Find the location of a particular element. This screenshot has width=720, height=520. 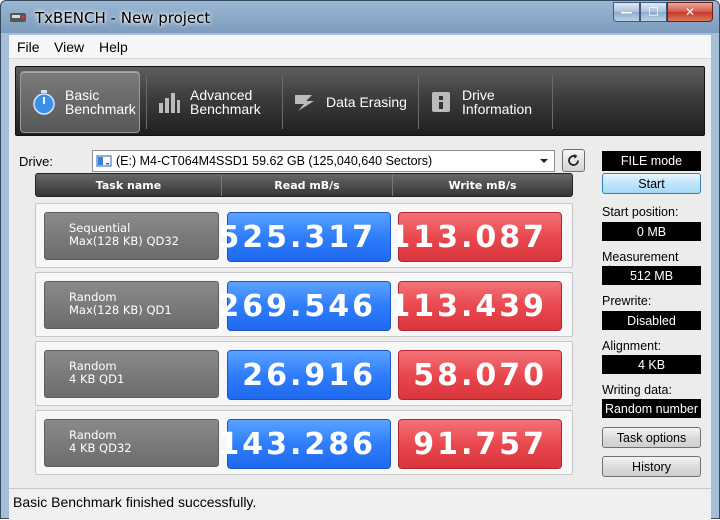

maximize-icon: ☐ is located at coordinates (653, 12).